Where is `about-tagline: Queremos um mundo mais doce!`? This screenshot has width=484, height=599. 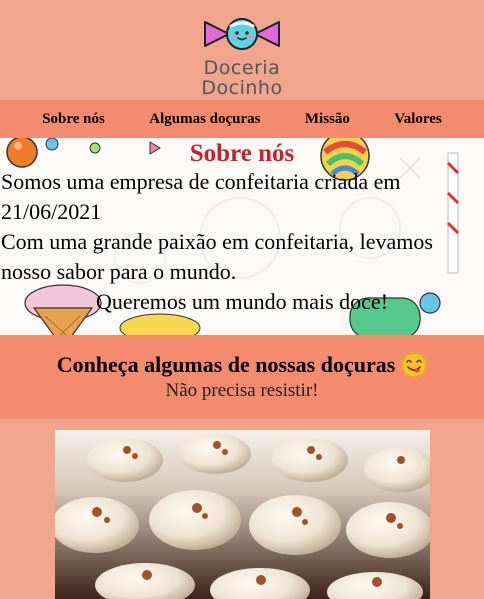
about-tagline: Queremos um mundo mais doce! is located at coordinates (242, 301).